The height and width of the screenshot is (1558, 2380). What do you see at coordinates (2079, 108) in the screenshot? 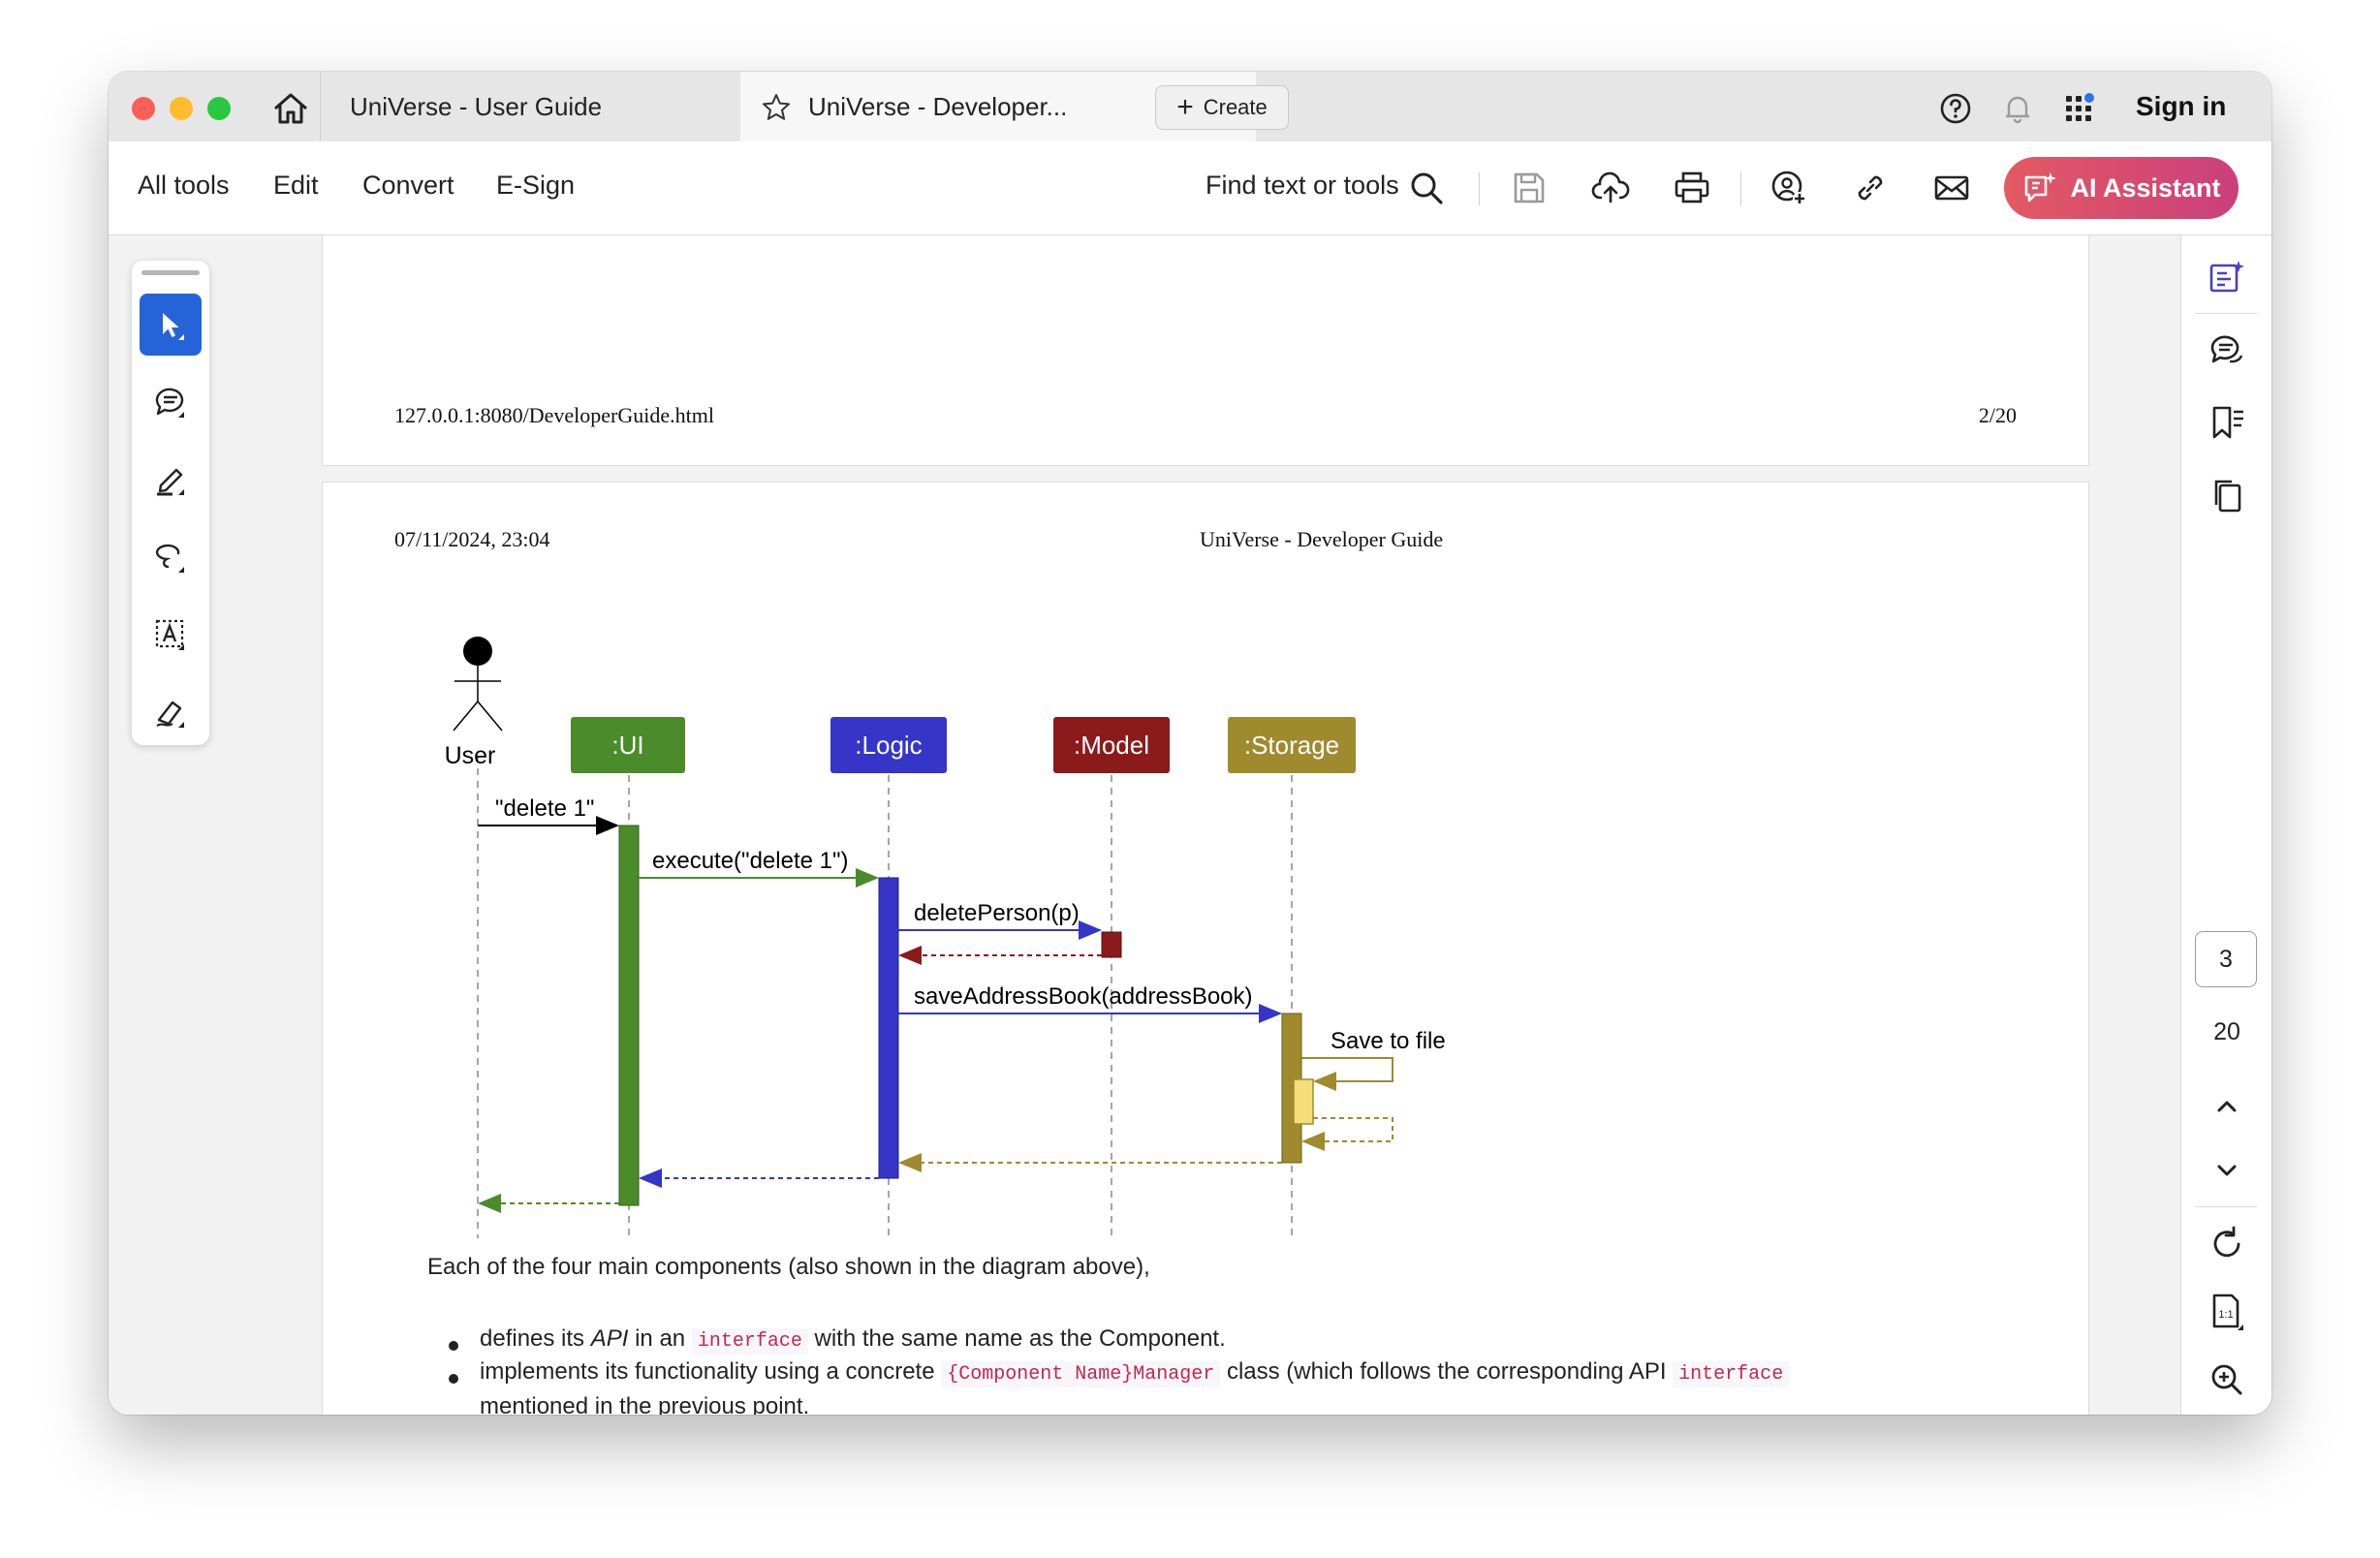
I see `apps-grid-icon` at bounding box center [2079, 108].